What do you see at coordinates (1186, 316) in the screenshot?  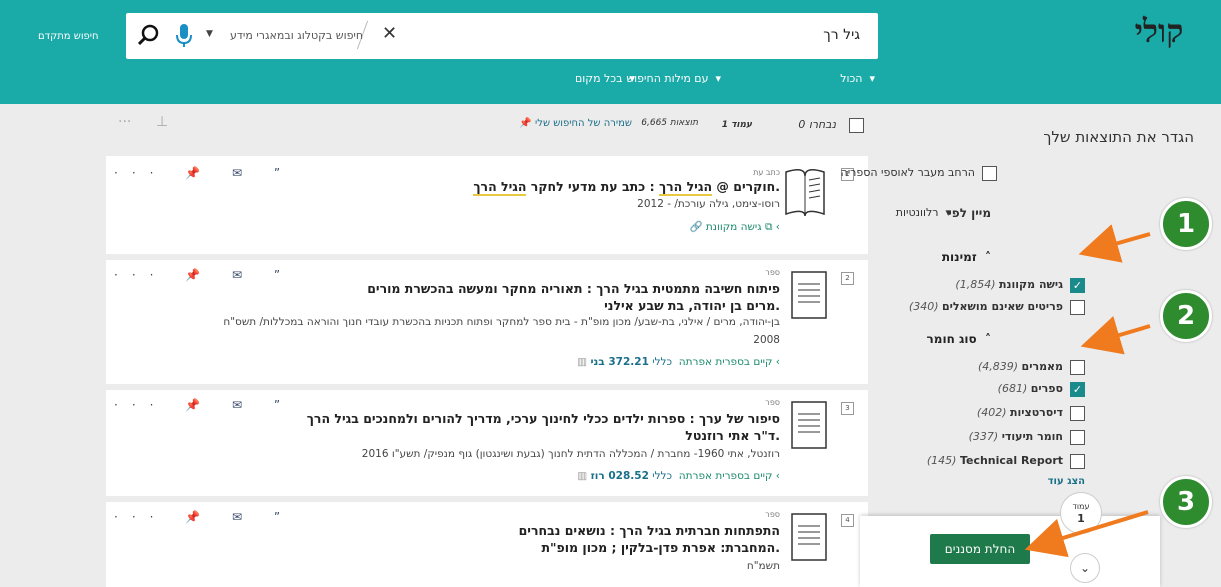 I see `annotation-badge-2: 2` at bounding box center [1186, 316].